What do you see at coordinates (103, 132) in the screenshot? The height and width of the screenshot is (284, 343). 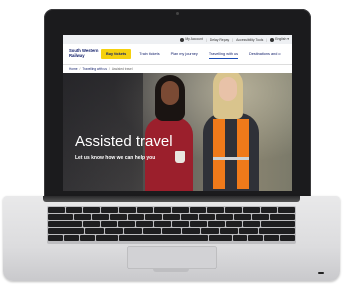 I see `hero-background-shadow` at bounding box center [103, 132].